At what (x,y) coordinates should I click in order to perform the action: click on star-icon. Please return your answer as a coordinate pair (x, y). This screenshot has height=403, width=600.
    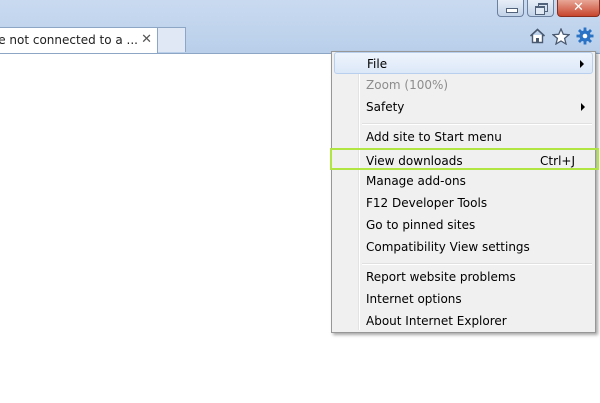
    Looking at the image, I should click on (561, 36).